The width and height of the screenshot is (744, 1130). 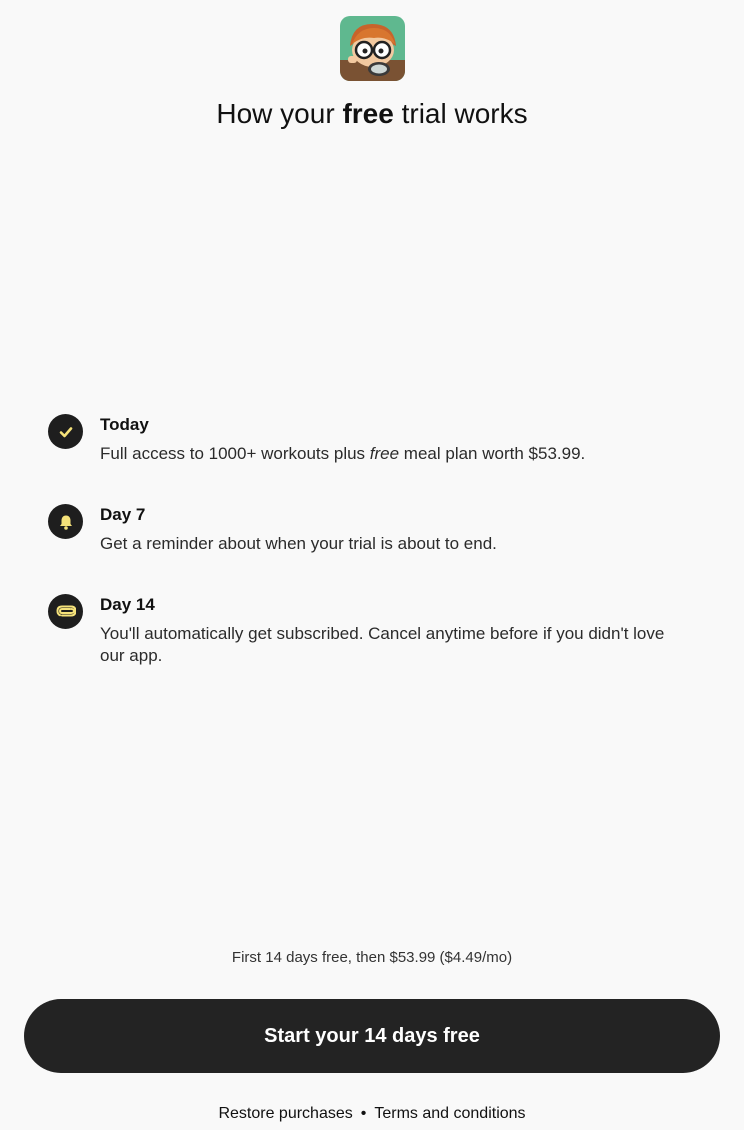 What do you see at coordinates (285, 1113) in the screenshot?
I see `restore-purchases-link: Restore purchases` at bounding box center [285, 1113].